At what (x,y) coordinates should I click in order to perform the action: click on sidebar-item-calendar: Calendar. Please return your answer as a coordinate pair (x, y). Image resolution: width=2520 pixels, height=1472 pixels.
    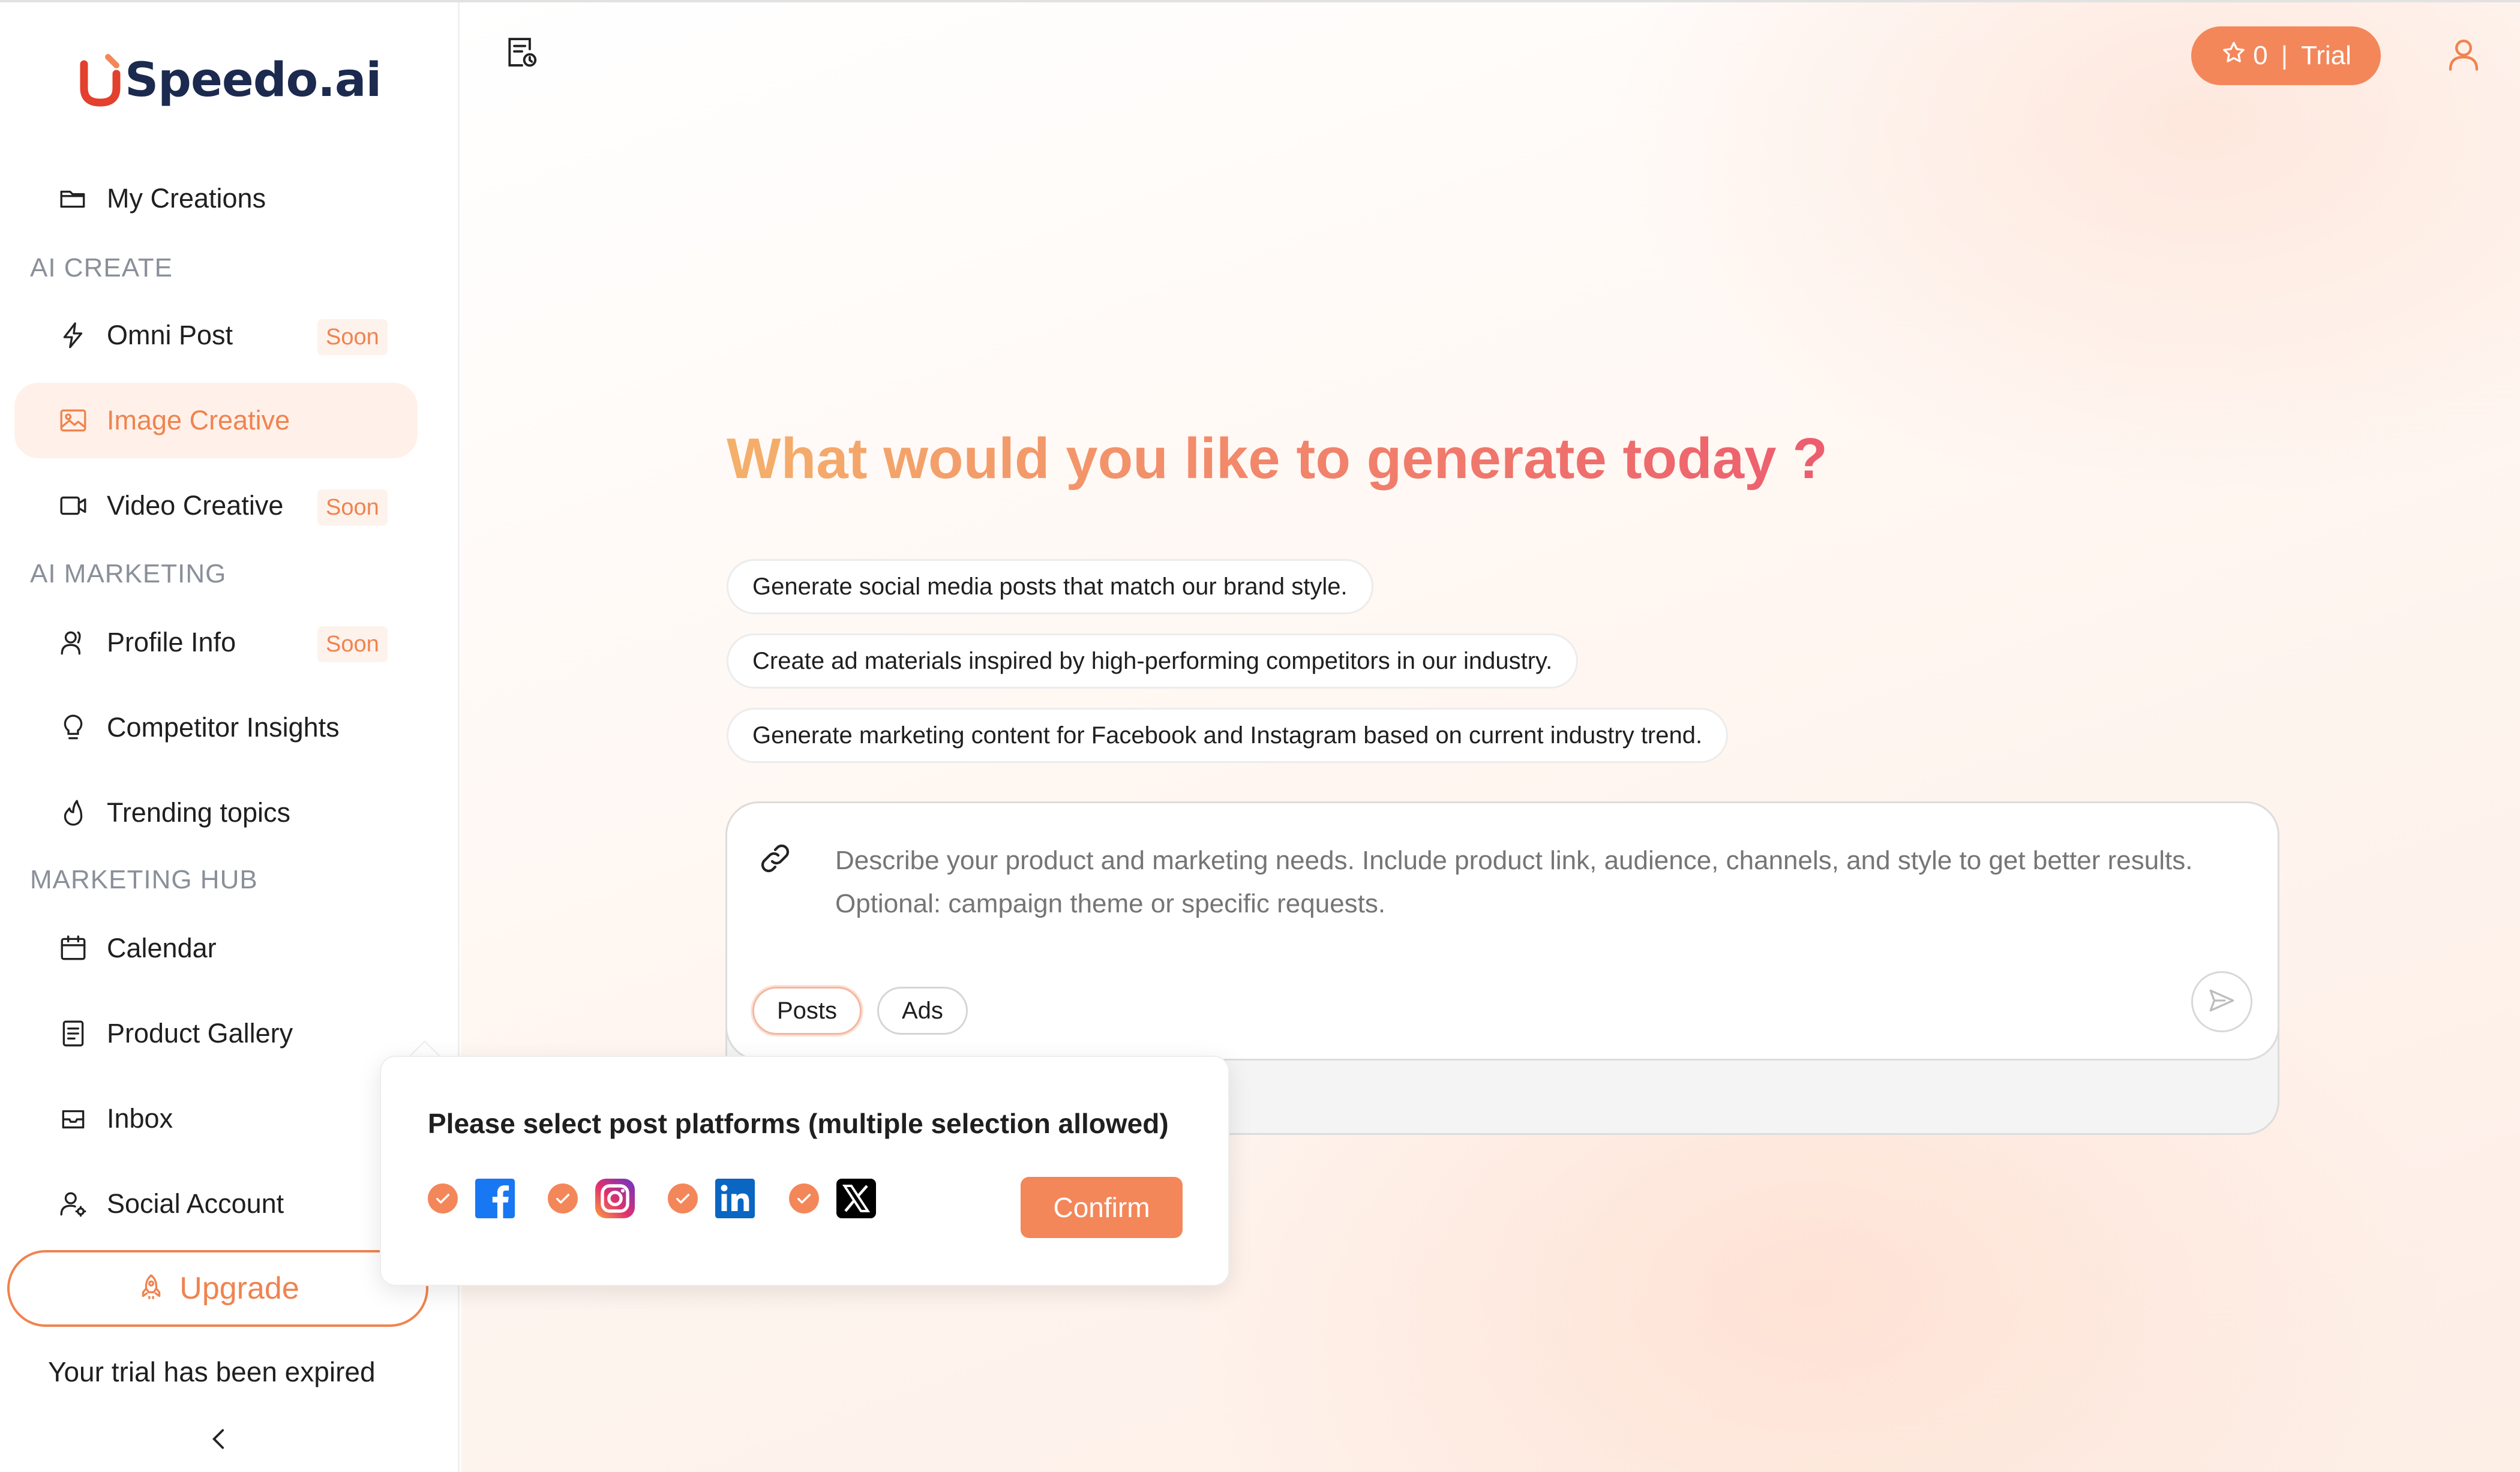
    Looking at the image, I should click on (216, 948).